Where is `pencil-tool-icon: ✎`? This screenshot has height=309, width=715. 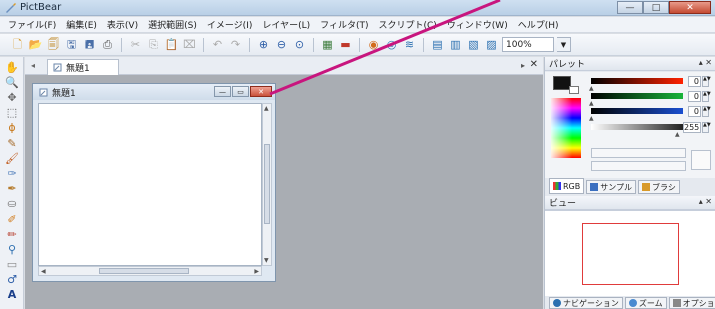
pencil-tool-icon: ✎ is located at coordinates (12, 143).